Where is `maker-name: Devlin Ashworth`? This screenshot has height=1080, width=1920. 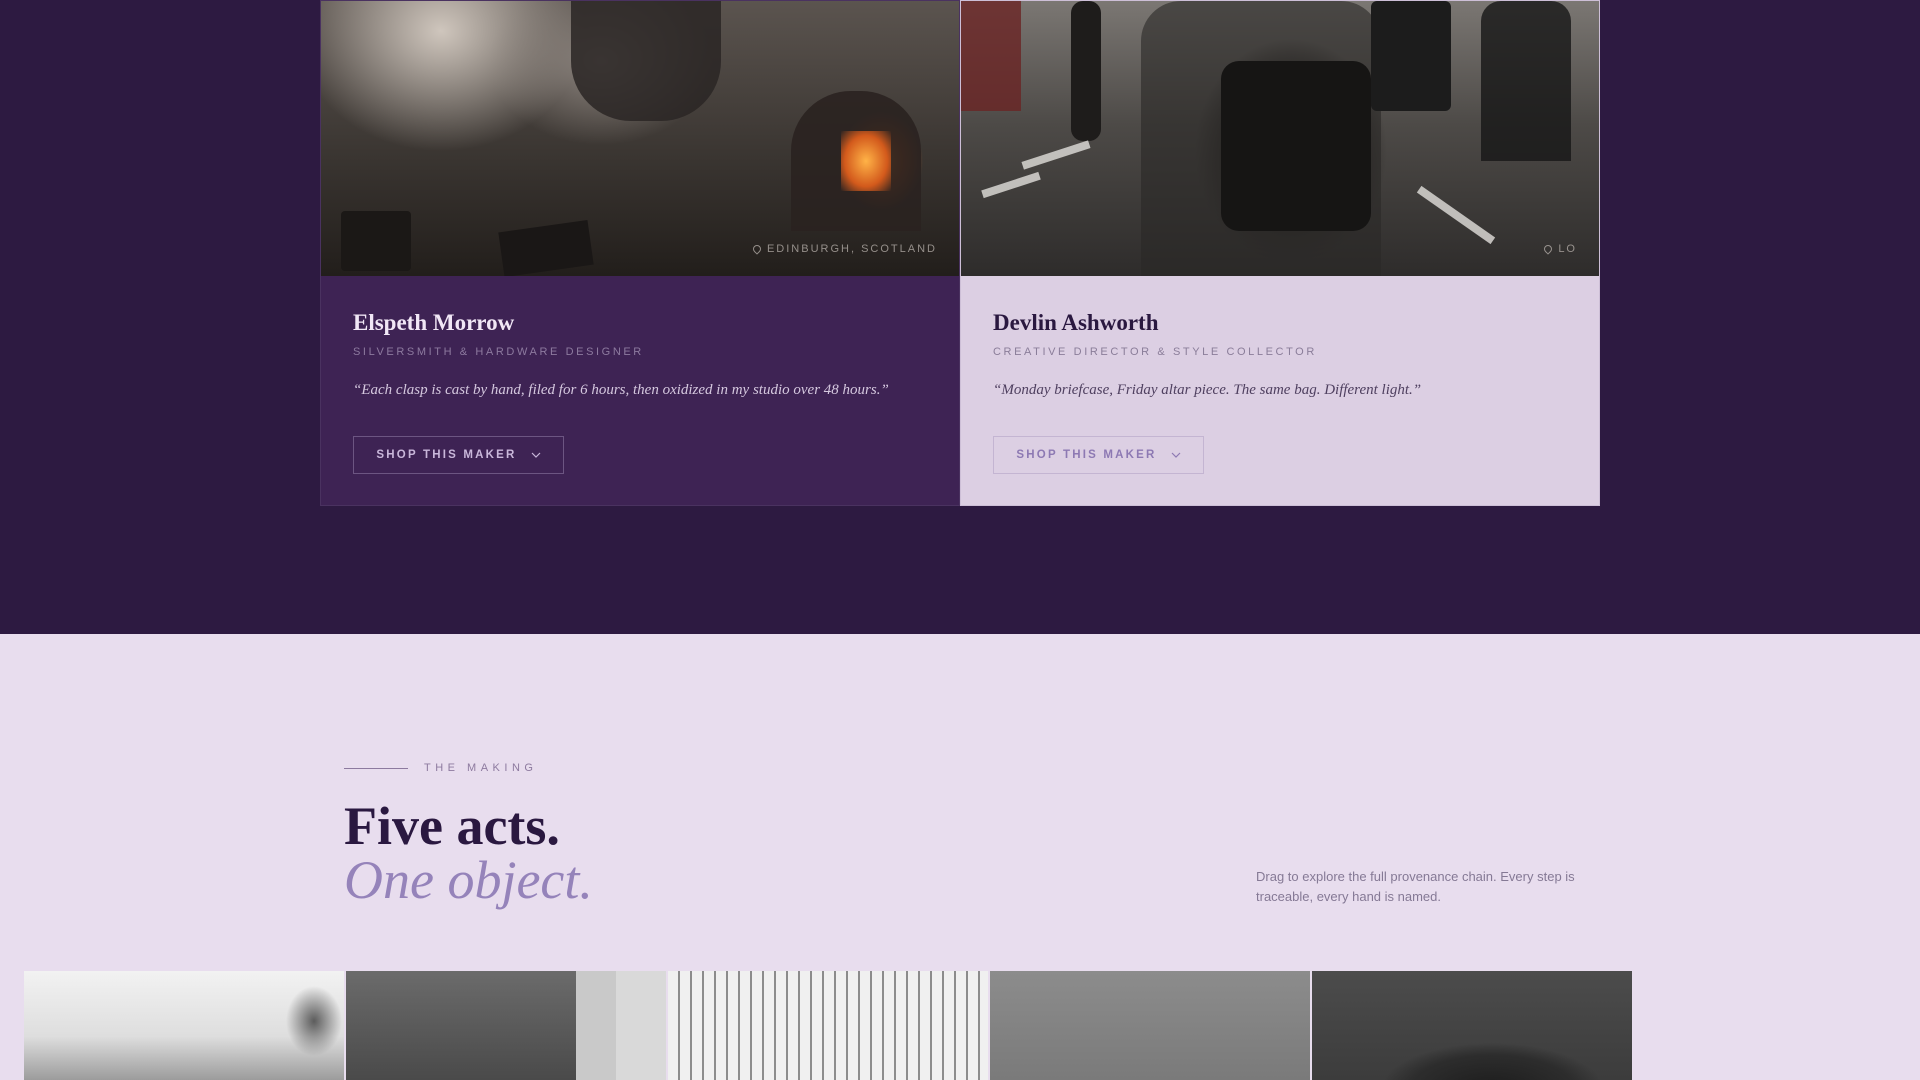 maker-name: Devlin Ashworth is located at coordinates (1076, 322).